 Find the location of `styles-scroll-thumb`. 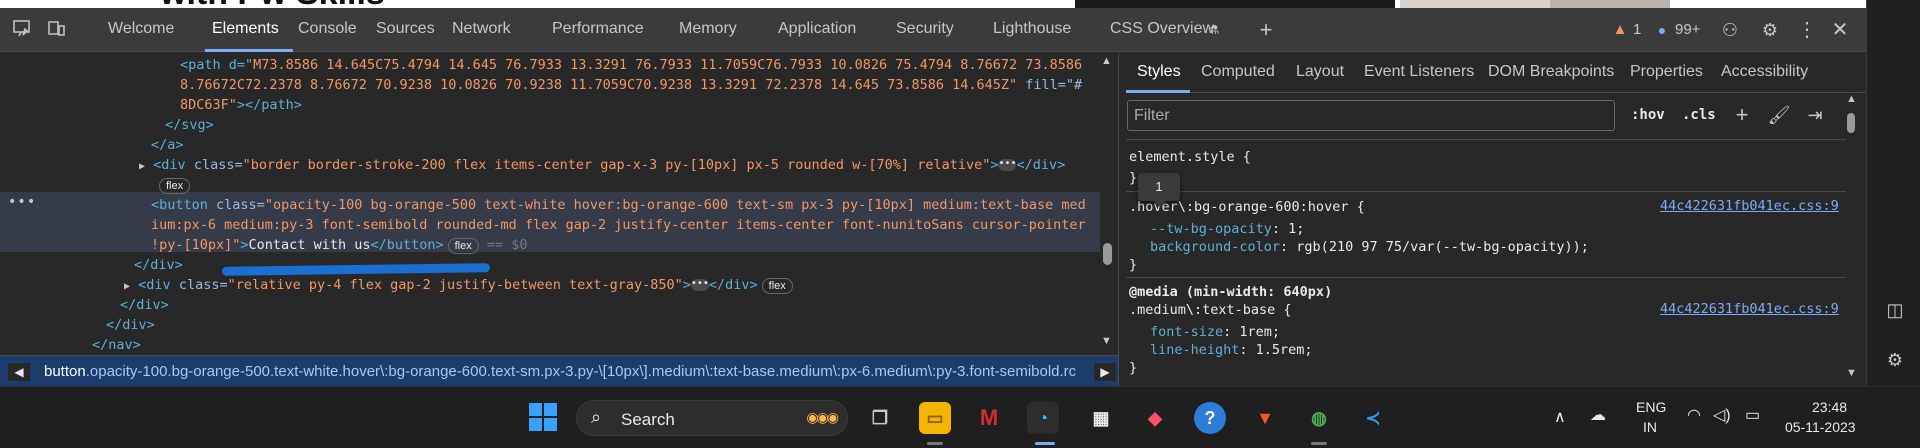

styles-scroll-thumb is located at coordinates (1851, 123).